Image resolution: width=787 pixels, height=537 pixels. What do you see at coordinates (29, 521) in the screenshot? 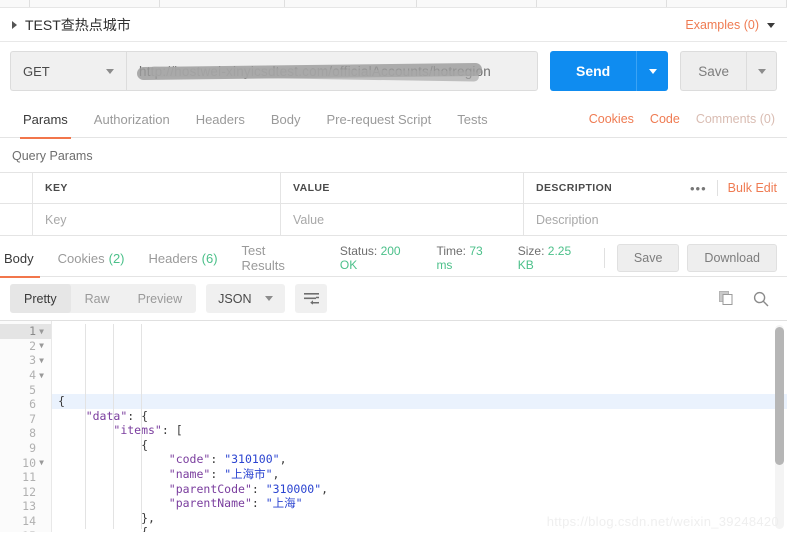
I see `line-number: 14` at bounding box center [29, 521].